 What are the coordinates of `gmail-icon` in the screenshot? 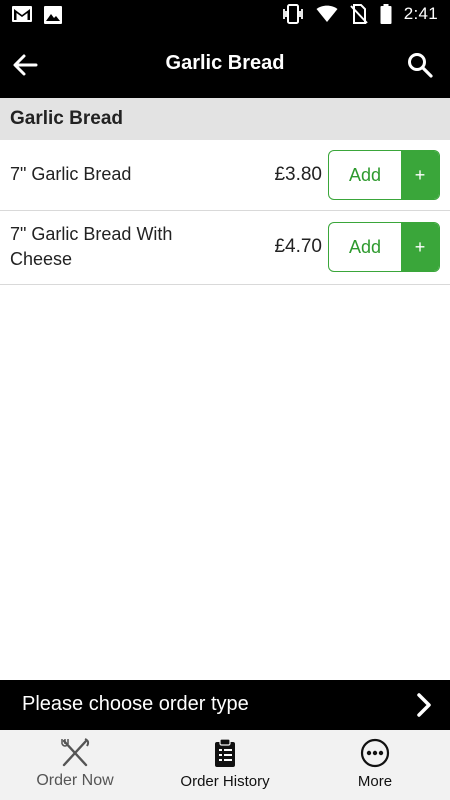 It's located at (22, 15).